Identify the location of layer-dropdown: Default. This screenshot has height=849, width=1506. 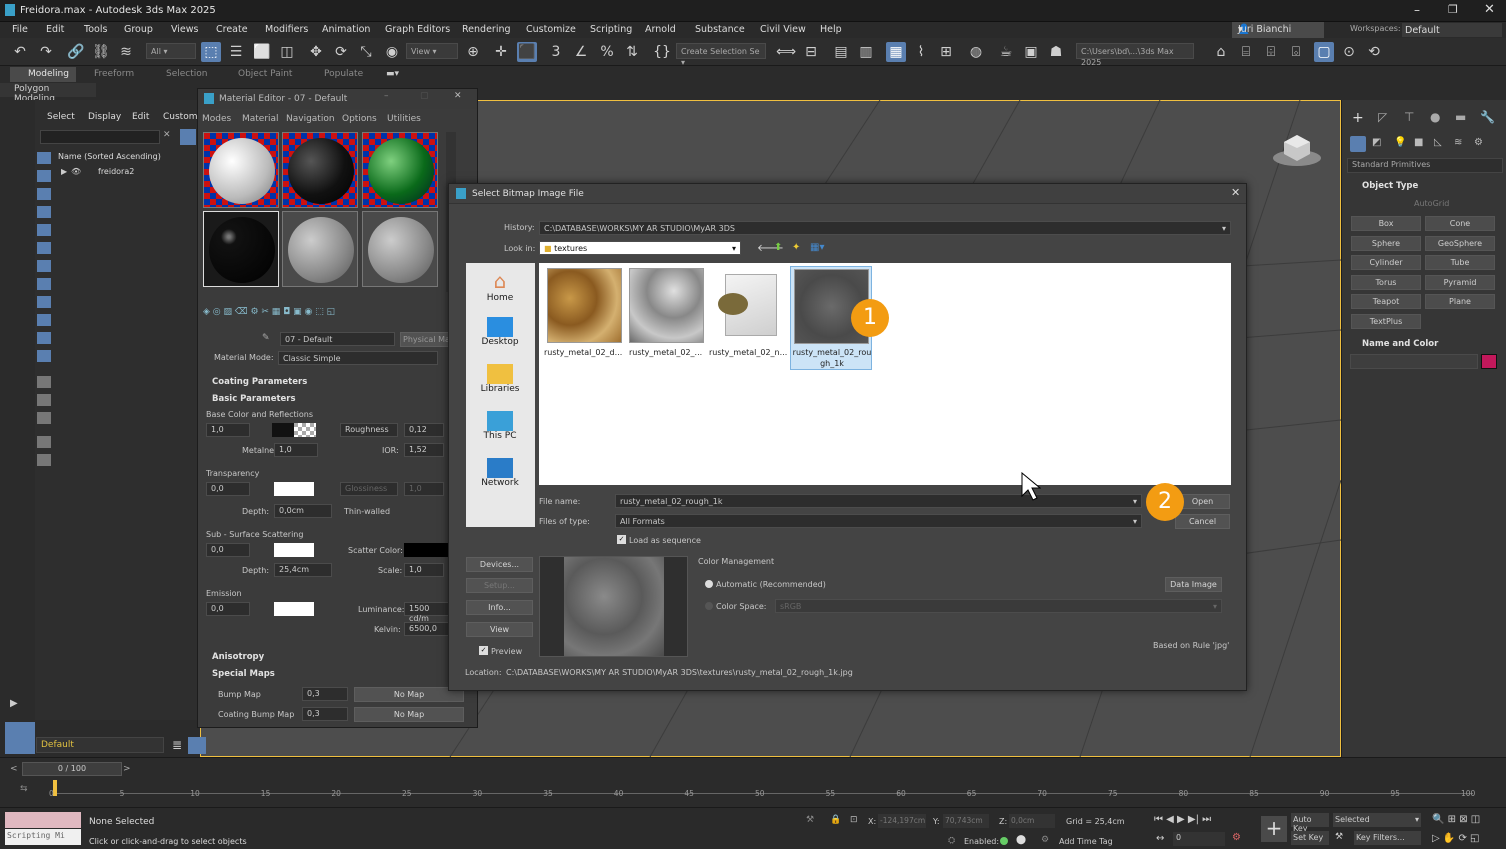
(100, 745).